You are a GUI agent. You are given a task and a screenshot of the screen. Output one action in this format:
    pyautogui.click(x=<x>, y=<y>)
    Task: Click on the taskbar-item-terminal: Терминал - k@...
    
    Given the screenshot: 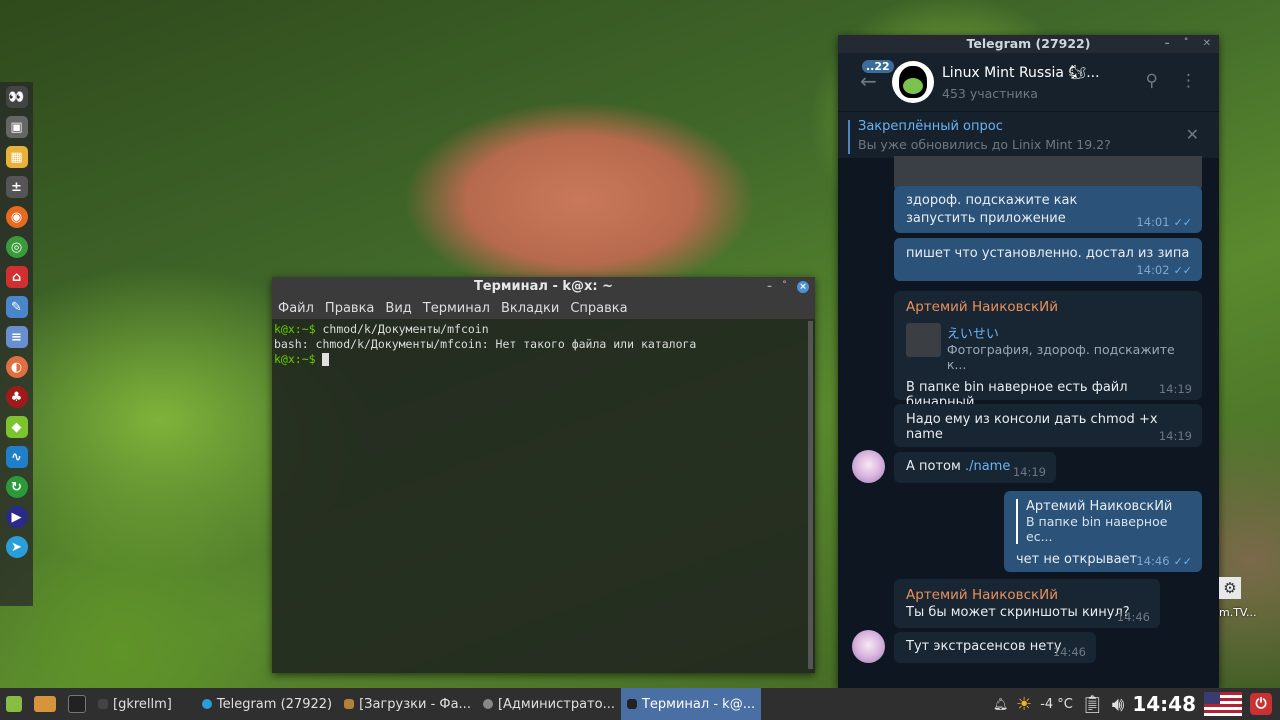 What is the action you would take?
    pyautogui.click(x=691, y=704)
    